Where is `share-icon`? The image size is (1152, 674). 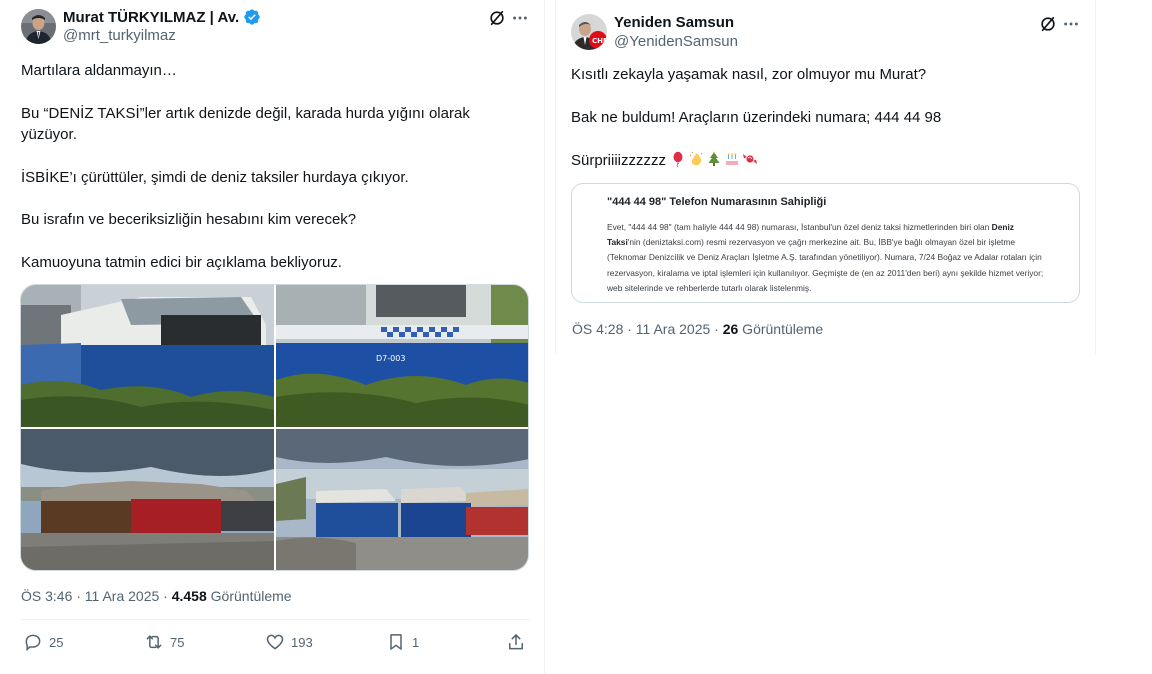
share-icon is located at coordinates (516, 642).